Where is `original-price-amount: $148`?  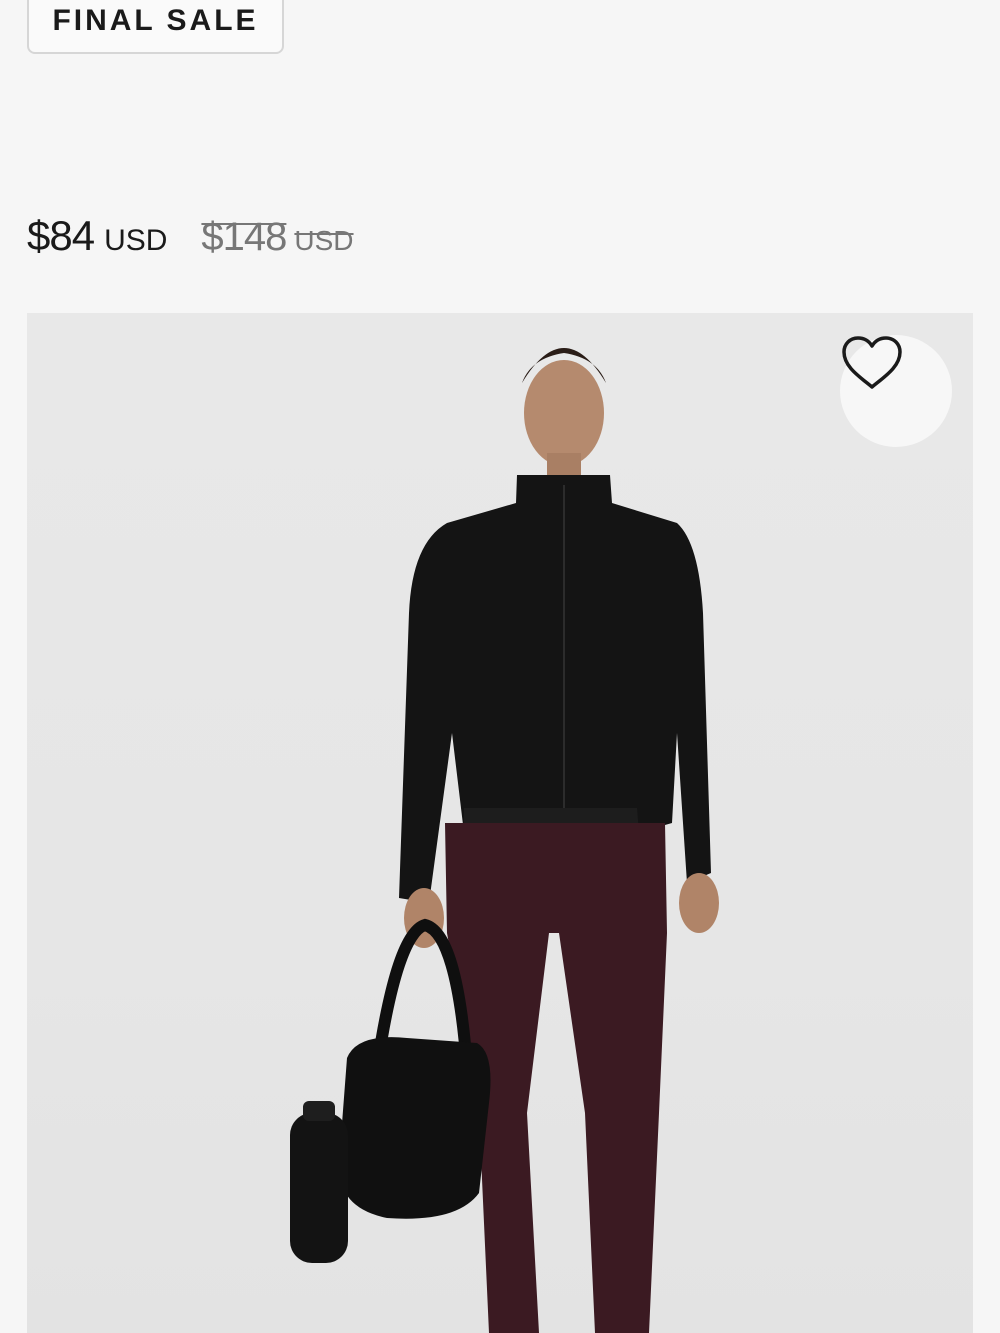 original-price-amount: $148 is located at coordinates (244, 237).